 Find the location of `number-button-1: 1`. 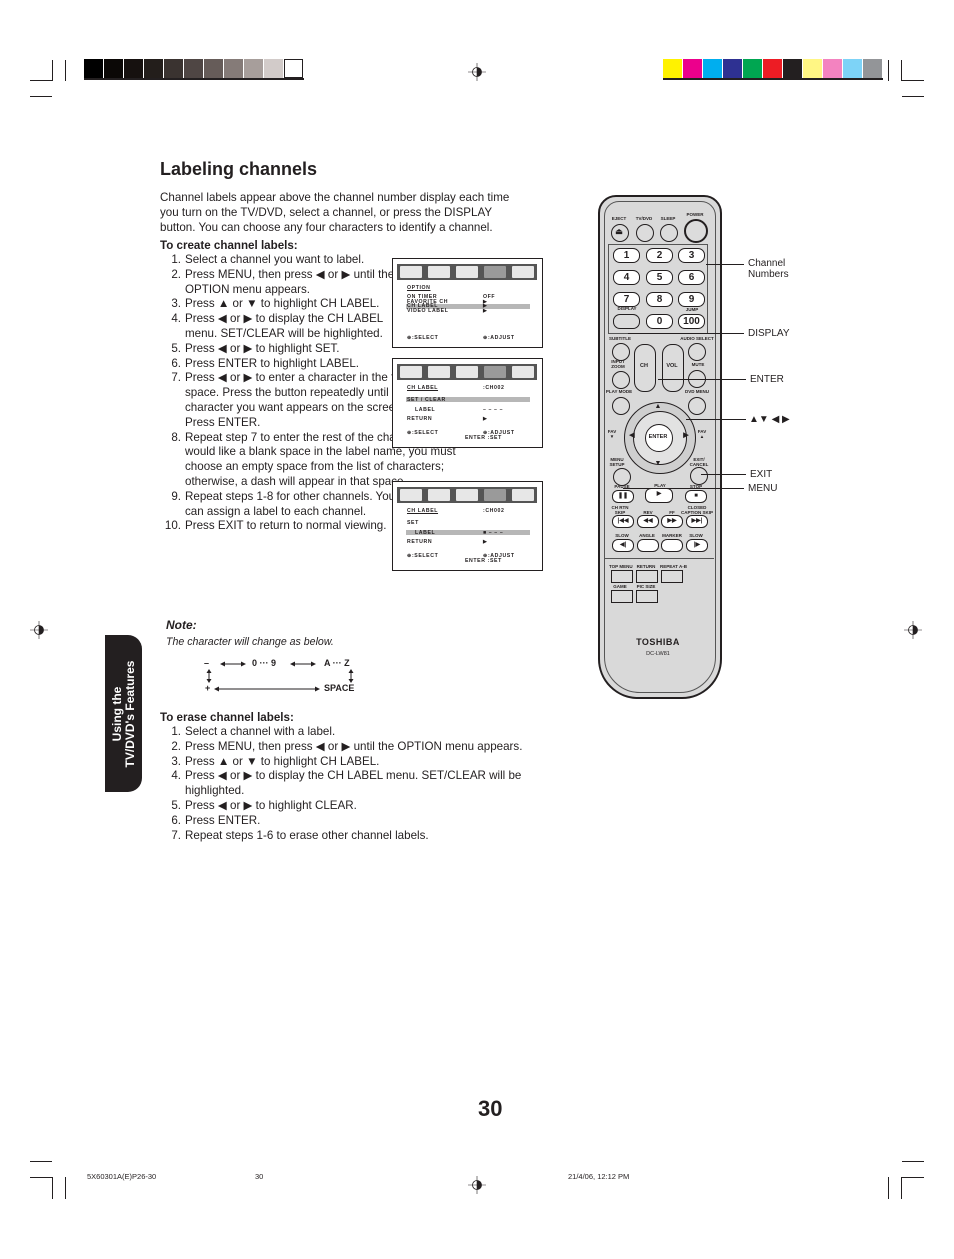

number-button-1: 1 is located at coordinates (626, 255).